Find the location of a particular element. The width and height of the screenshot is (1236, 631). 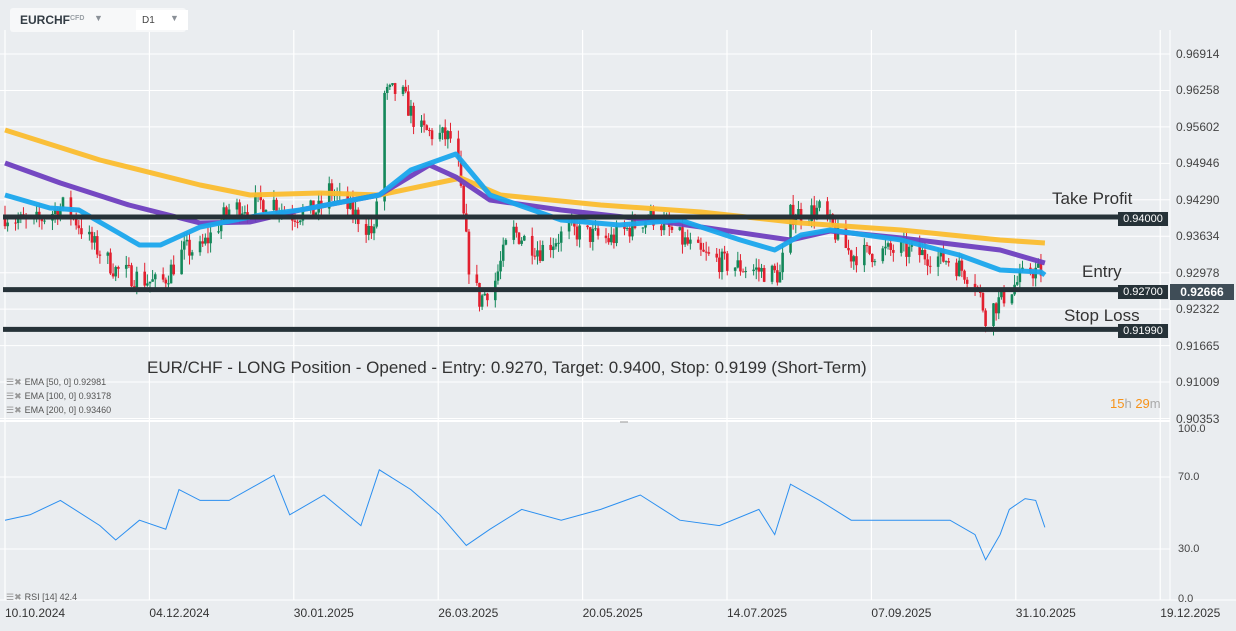

entry-price-tag: 0.92700 is located at coordinates (1143, 292).